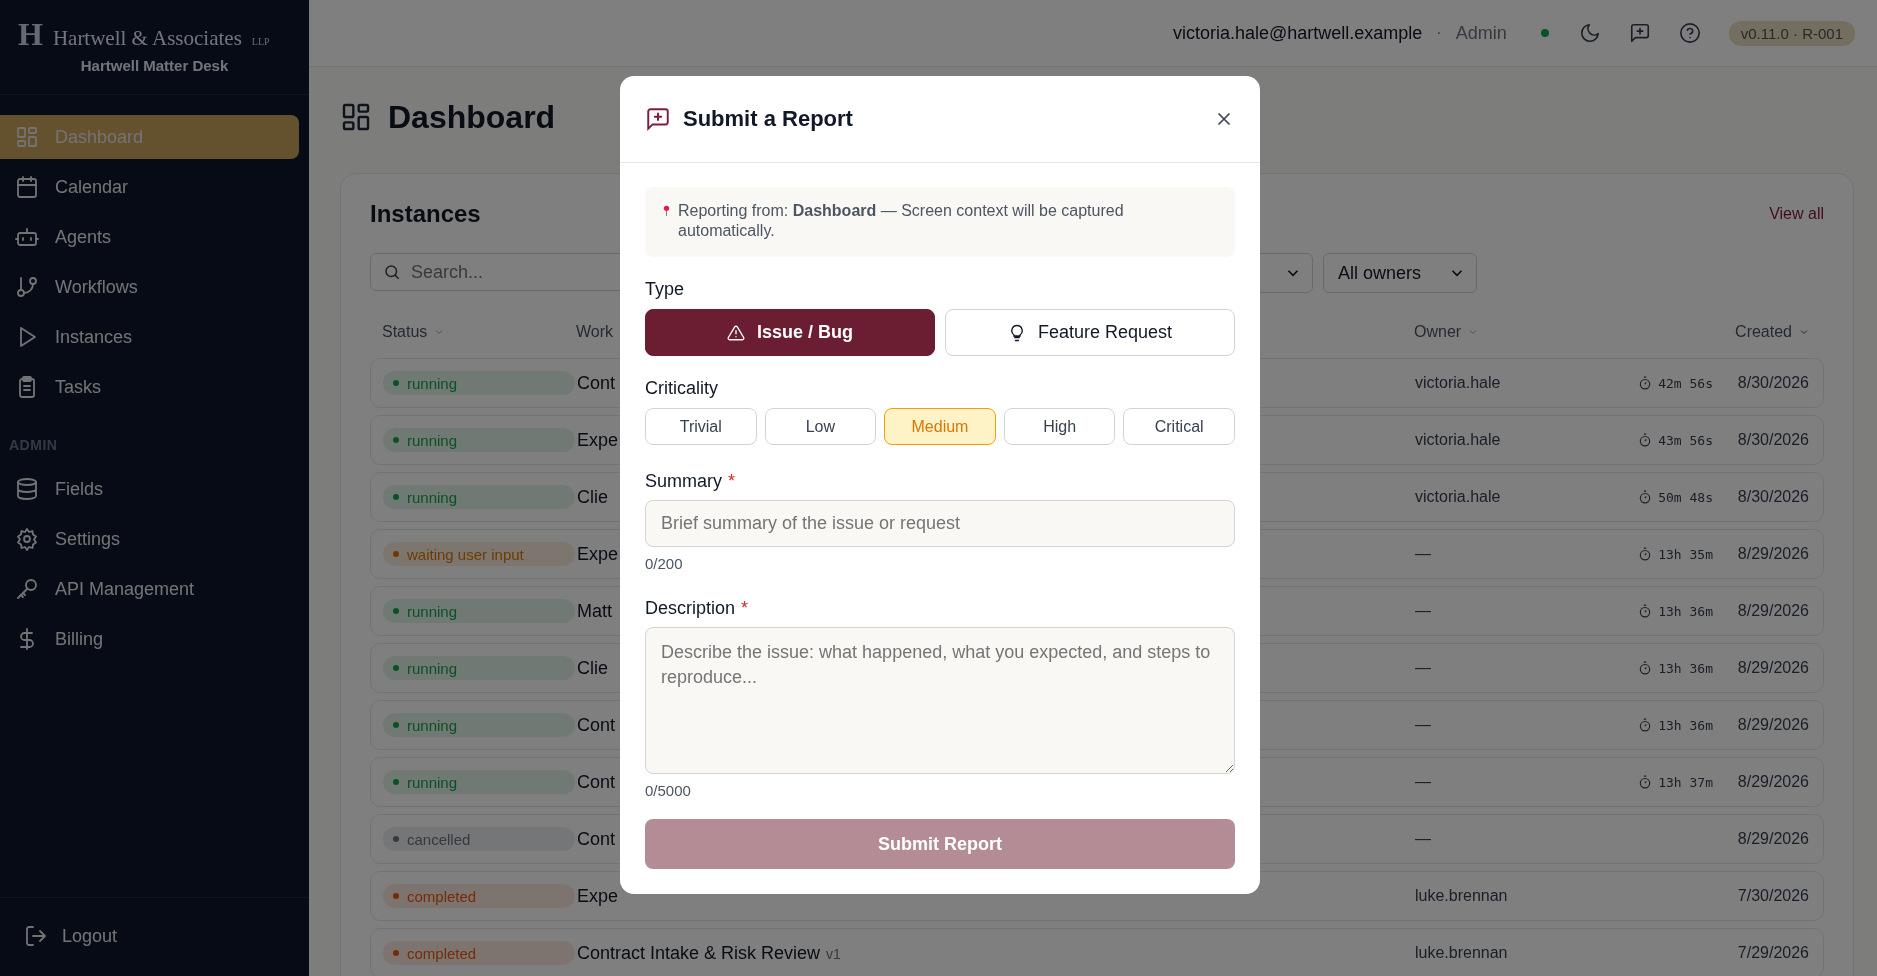  I want to click on firm-name: Hartwell & Associates, so click(147, 38).